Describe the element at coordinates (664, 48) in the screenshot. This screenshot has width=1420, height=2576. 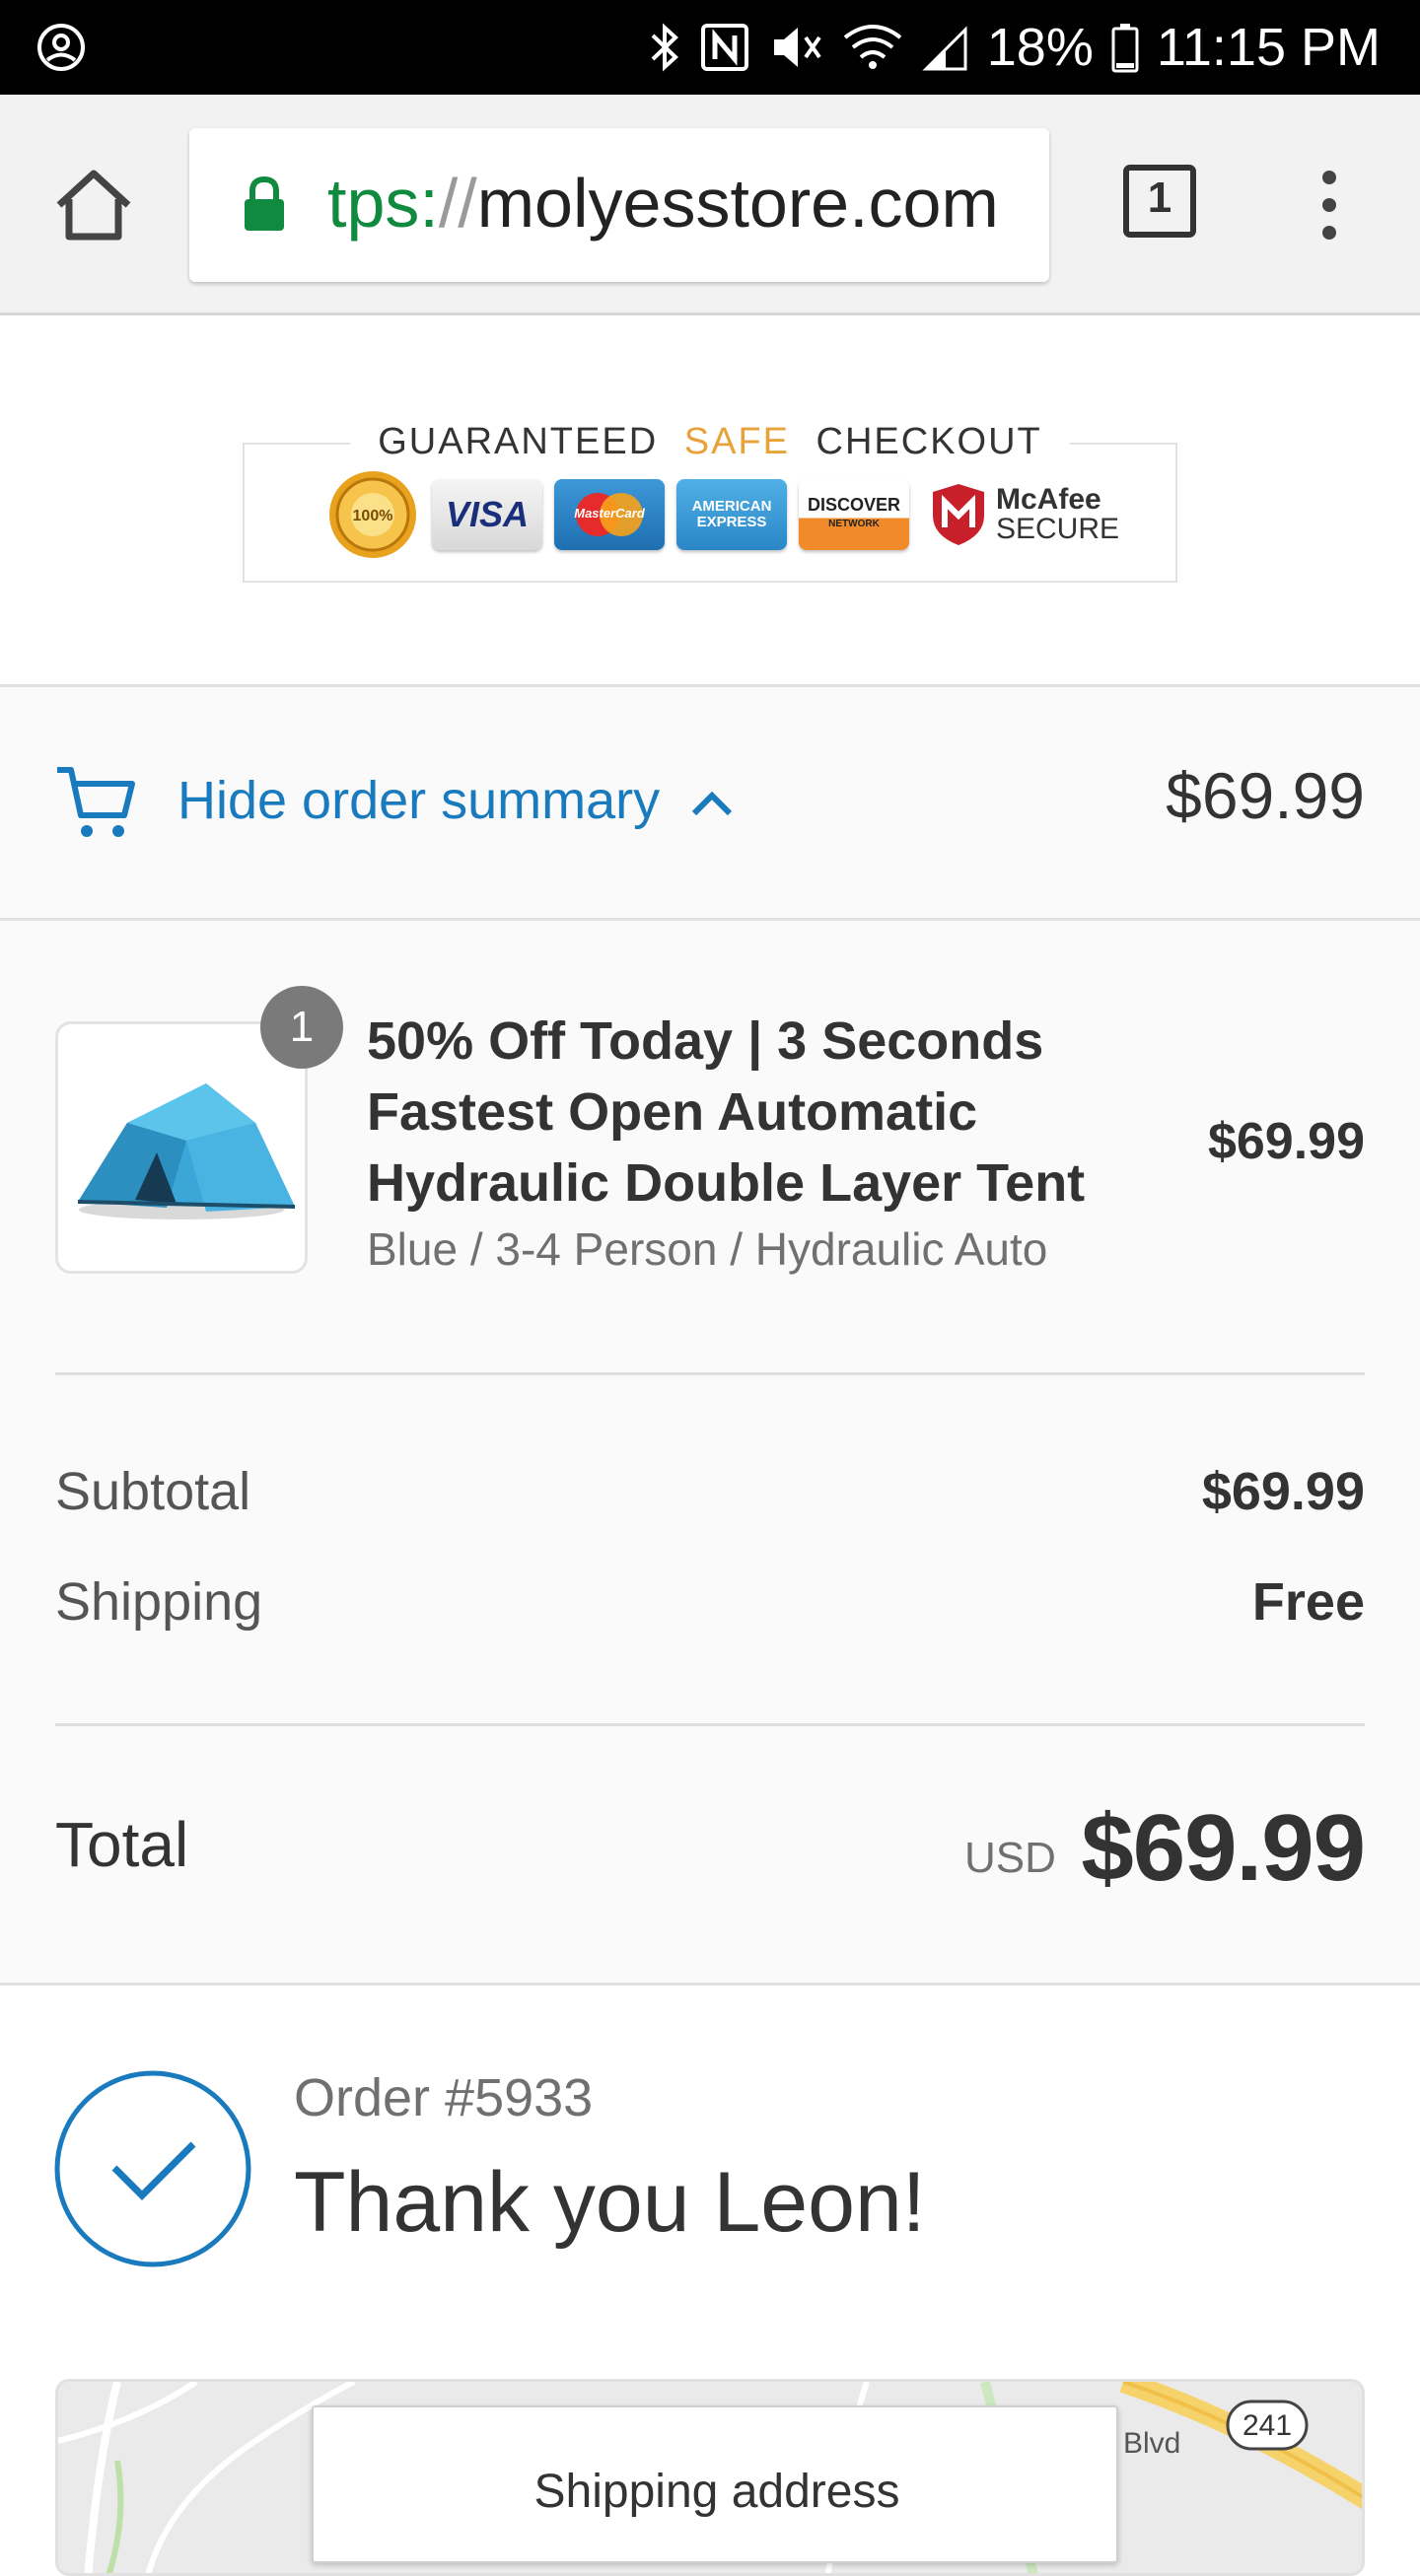
I see `bluetooth-icon` at that location.